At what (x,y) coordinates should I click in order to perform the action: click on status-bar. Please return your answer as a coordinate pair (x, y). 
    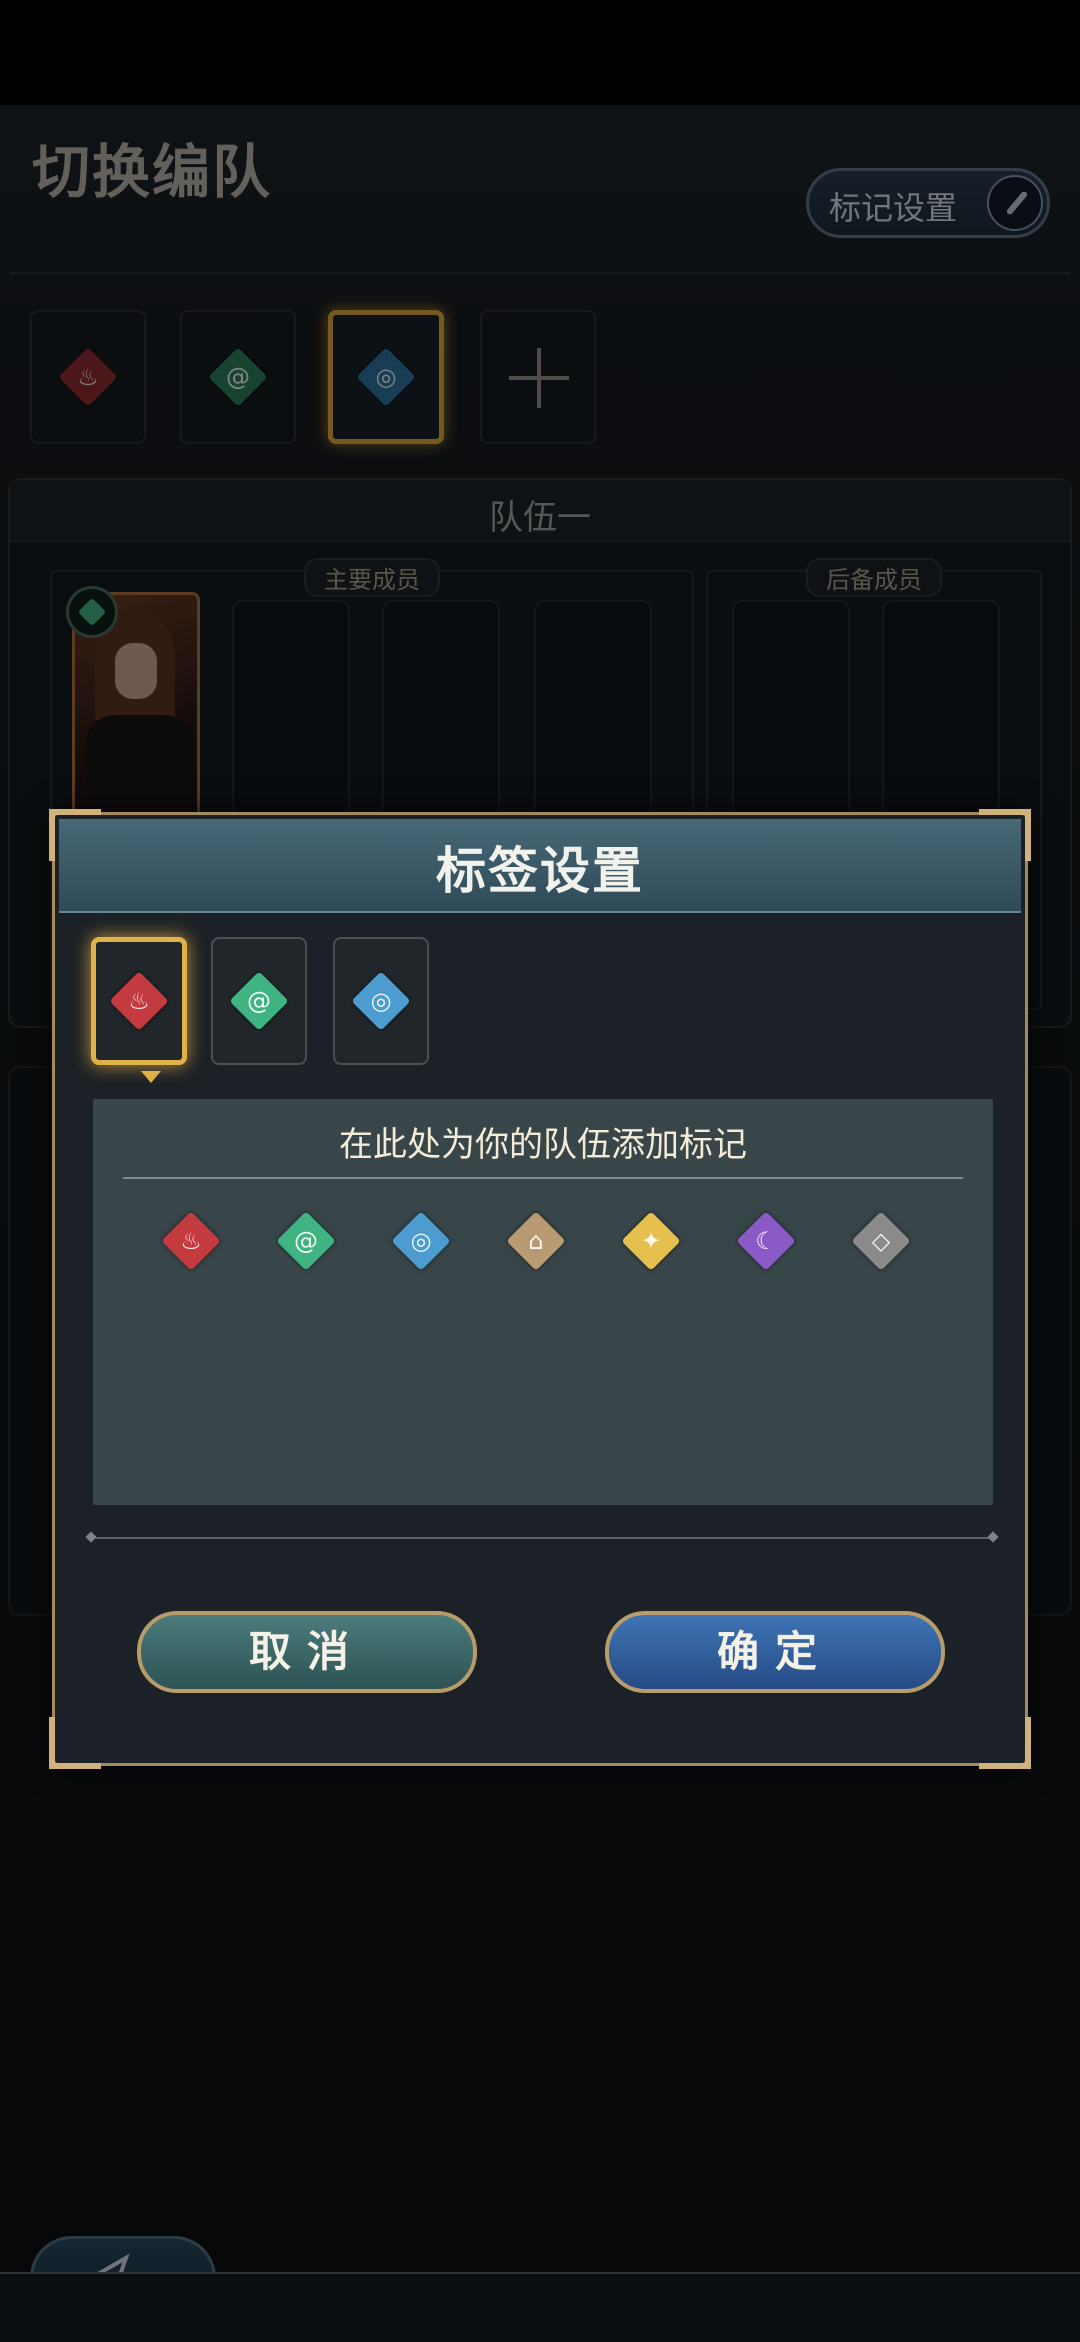
    Looking at the image, I should click on (540, 52).